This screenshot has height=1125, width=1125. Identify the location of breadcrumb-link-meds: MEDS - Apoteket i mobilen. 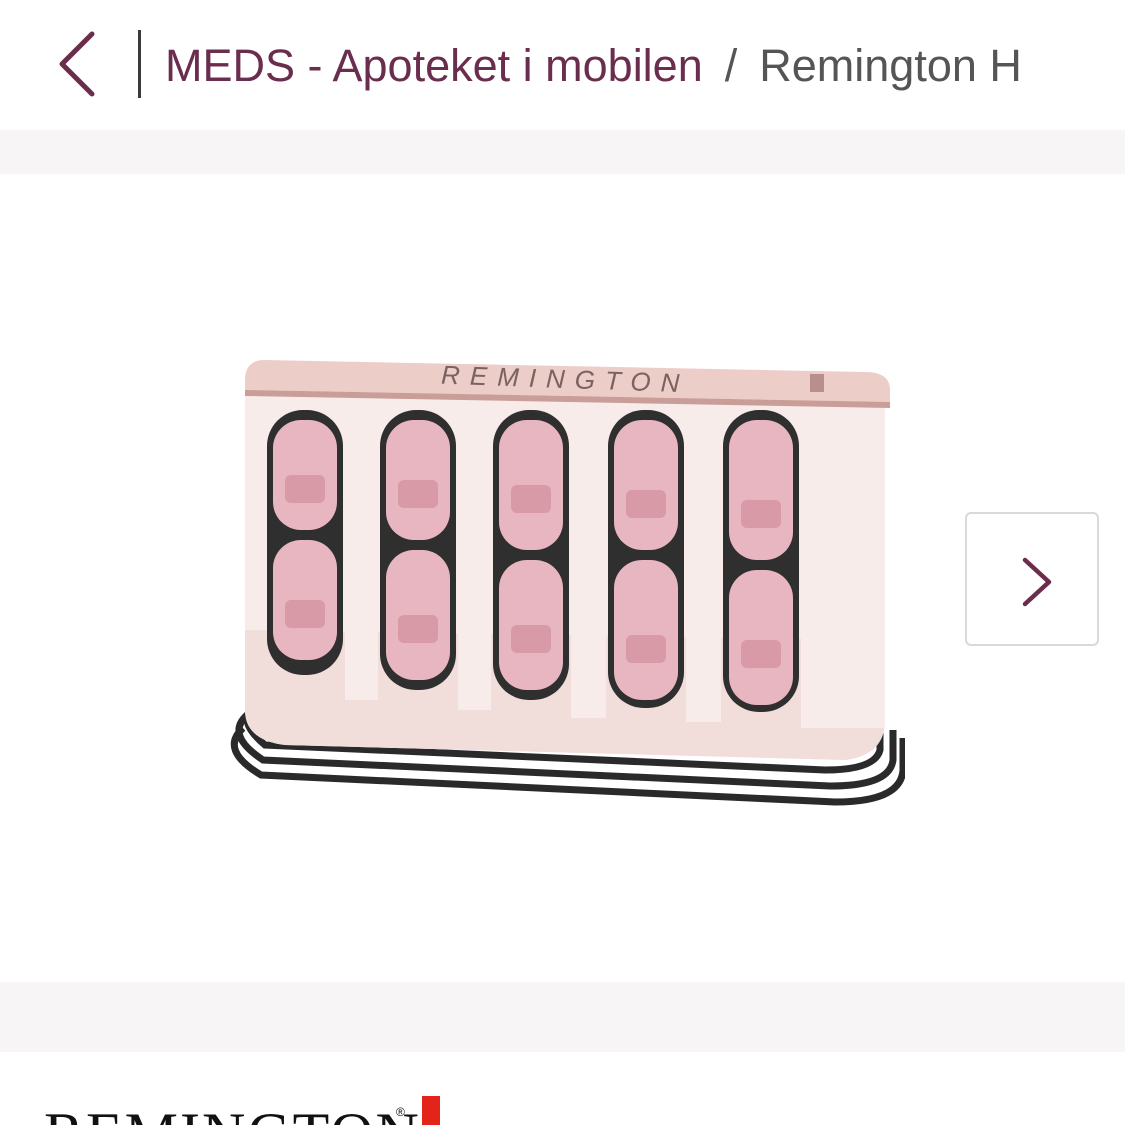
(434, 65).